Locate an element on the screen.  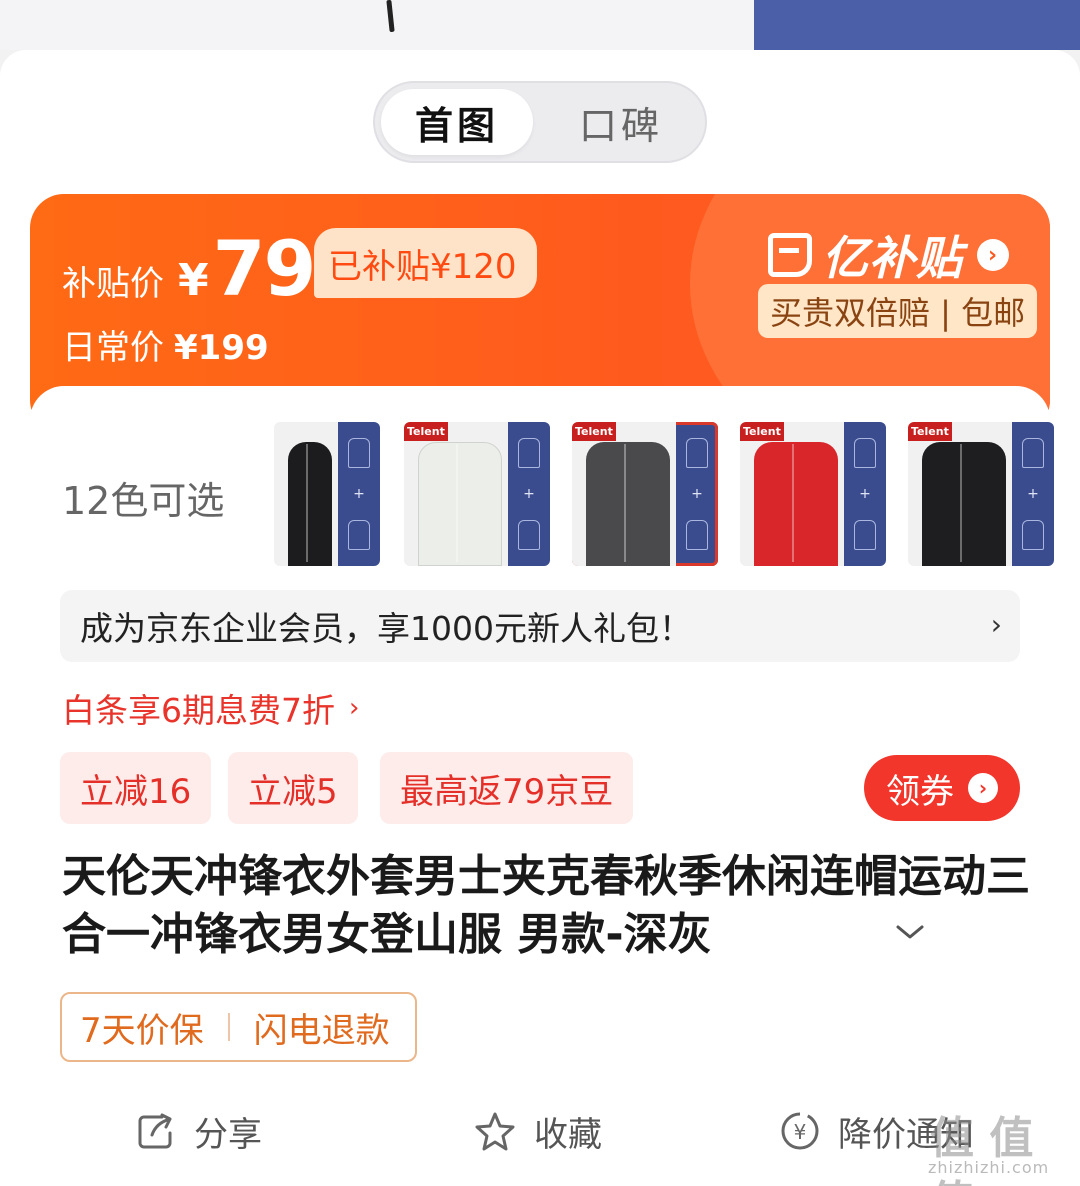
jacket-image is located at coordinates (306, 494).